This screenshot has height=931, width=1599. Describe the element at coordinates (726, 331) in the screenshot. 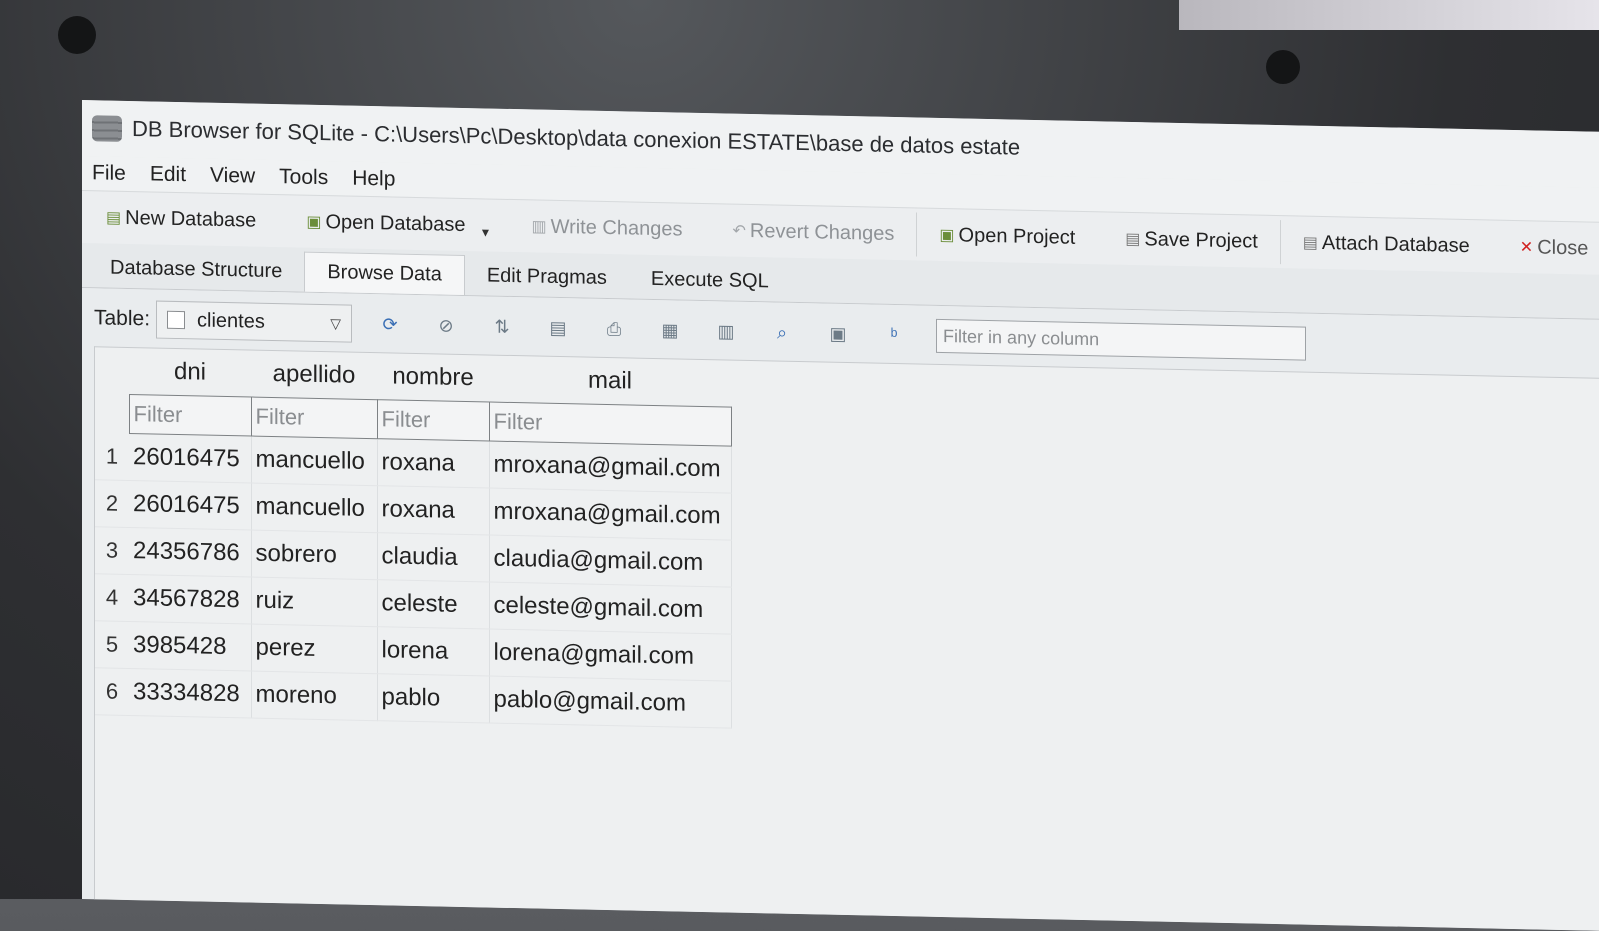

I see `delete-record-icon: ▥` at that location.